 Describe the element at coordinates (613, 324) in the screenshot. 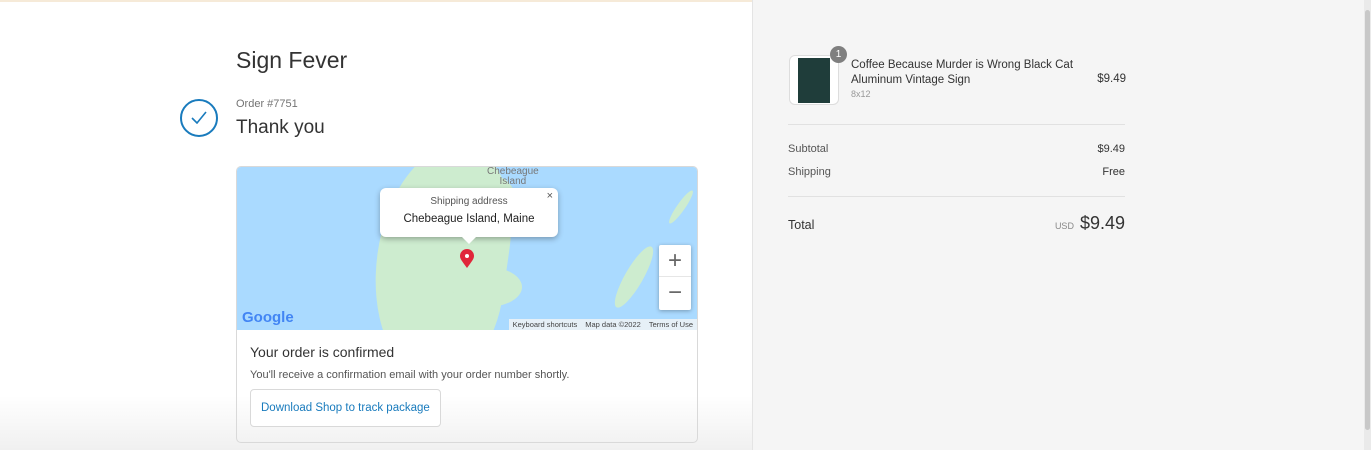

I see `map-data-text: Map data ©2022` at that location.